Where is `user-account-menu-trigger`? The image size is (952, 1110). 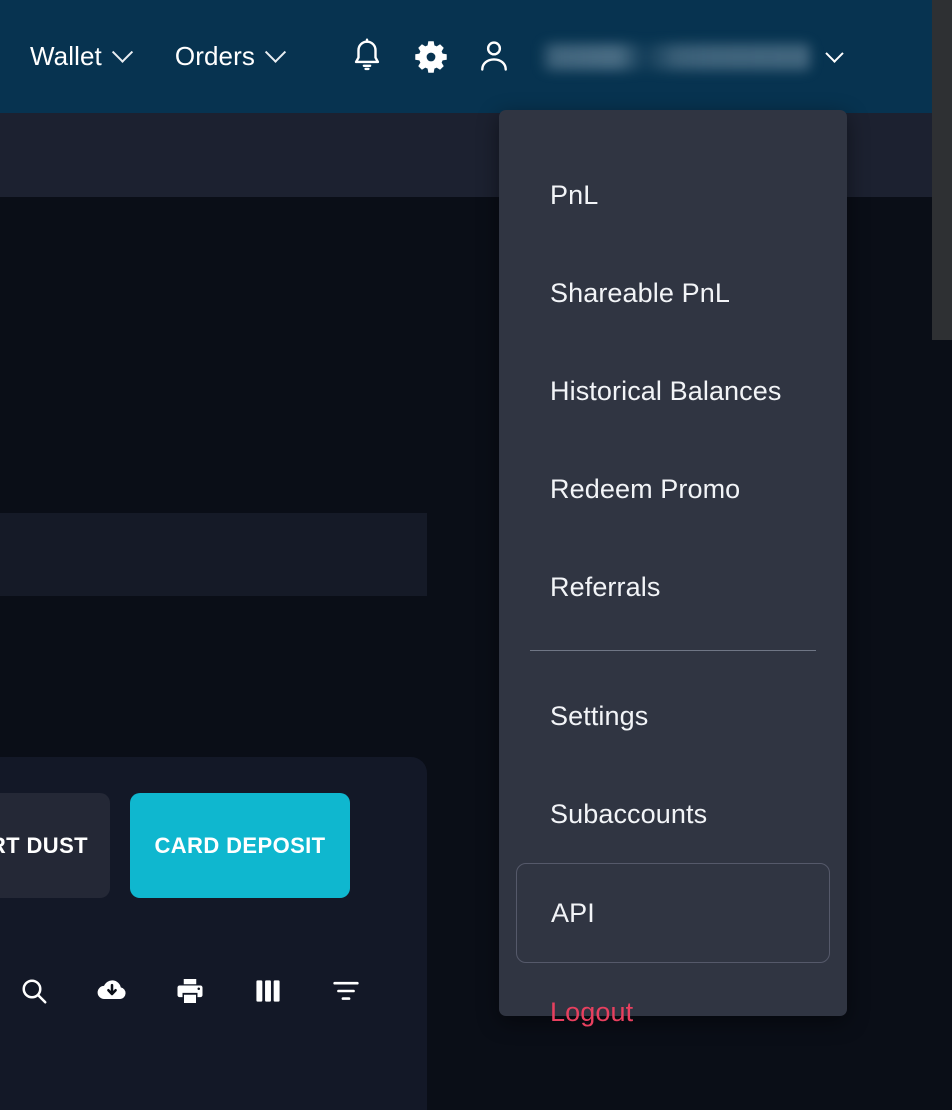
user-account-menu-trigger is located at coordinates (691, 56).